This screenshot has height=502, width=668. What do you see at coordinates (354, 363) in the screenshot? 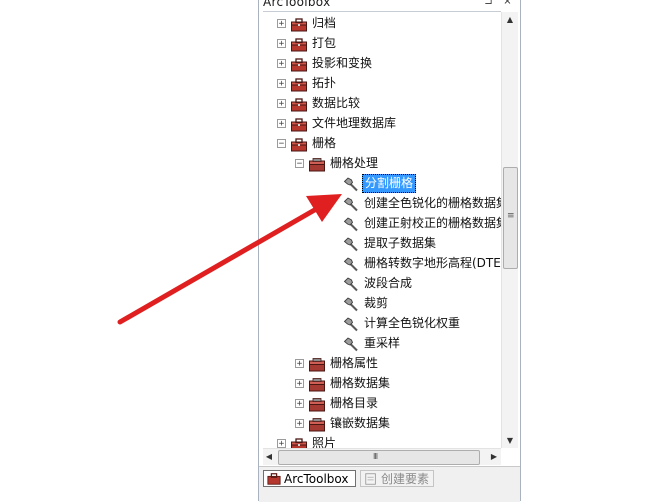
I see `tree-item-label: 栅格属性` at bounding box center [354, 363].